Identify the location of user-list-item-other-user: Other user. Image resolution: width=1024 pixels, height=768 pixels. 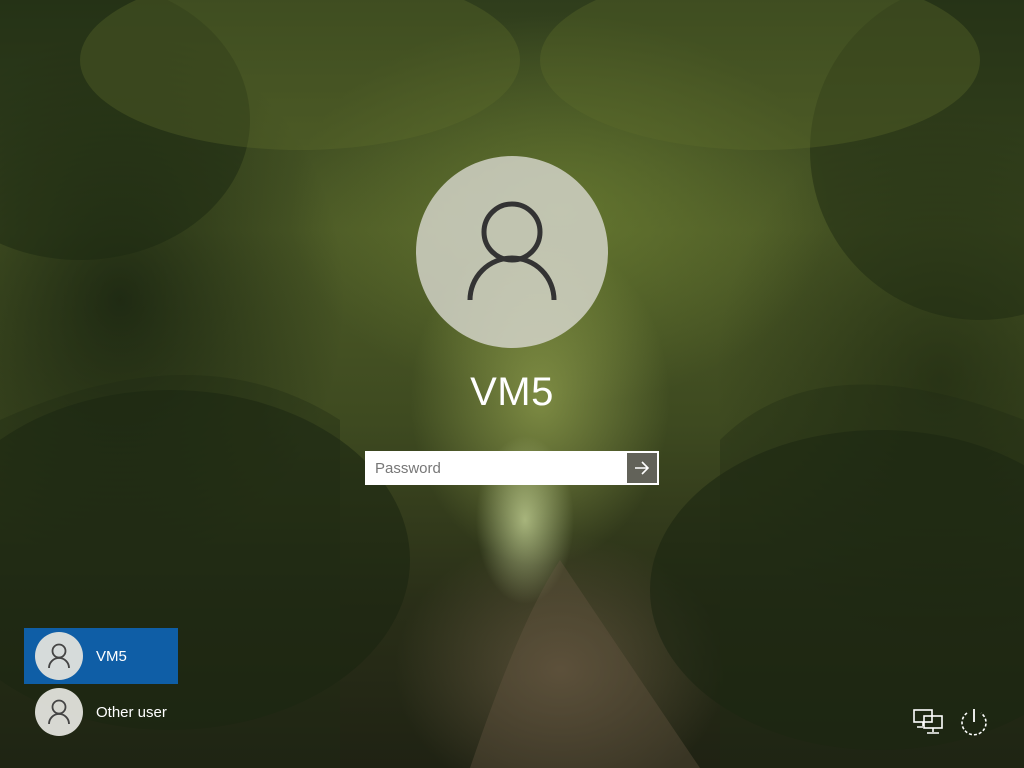
(101, 712).